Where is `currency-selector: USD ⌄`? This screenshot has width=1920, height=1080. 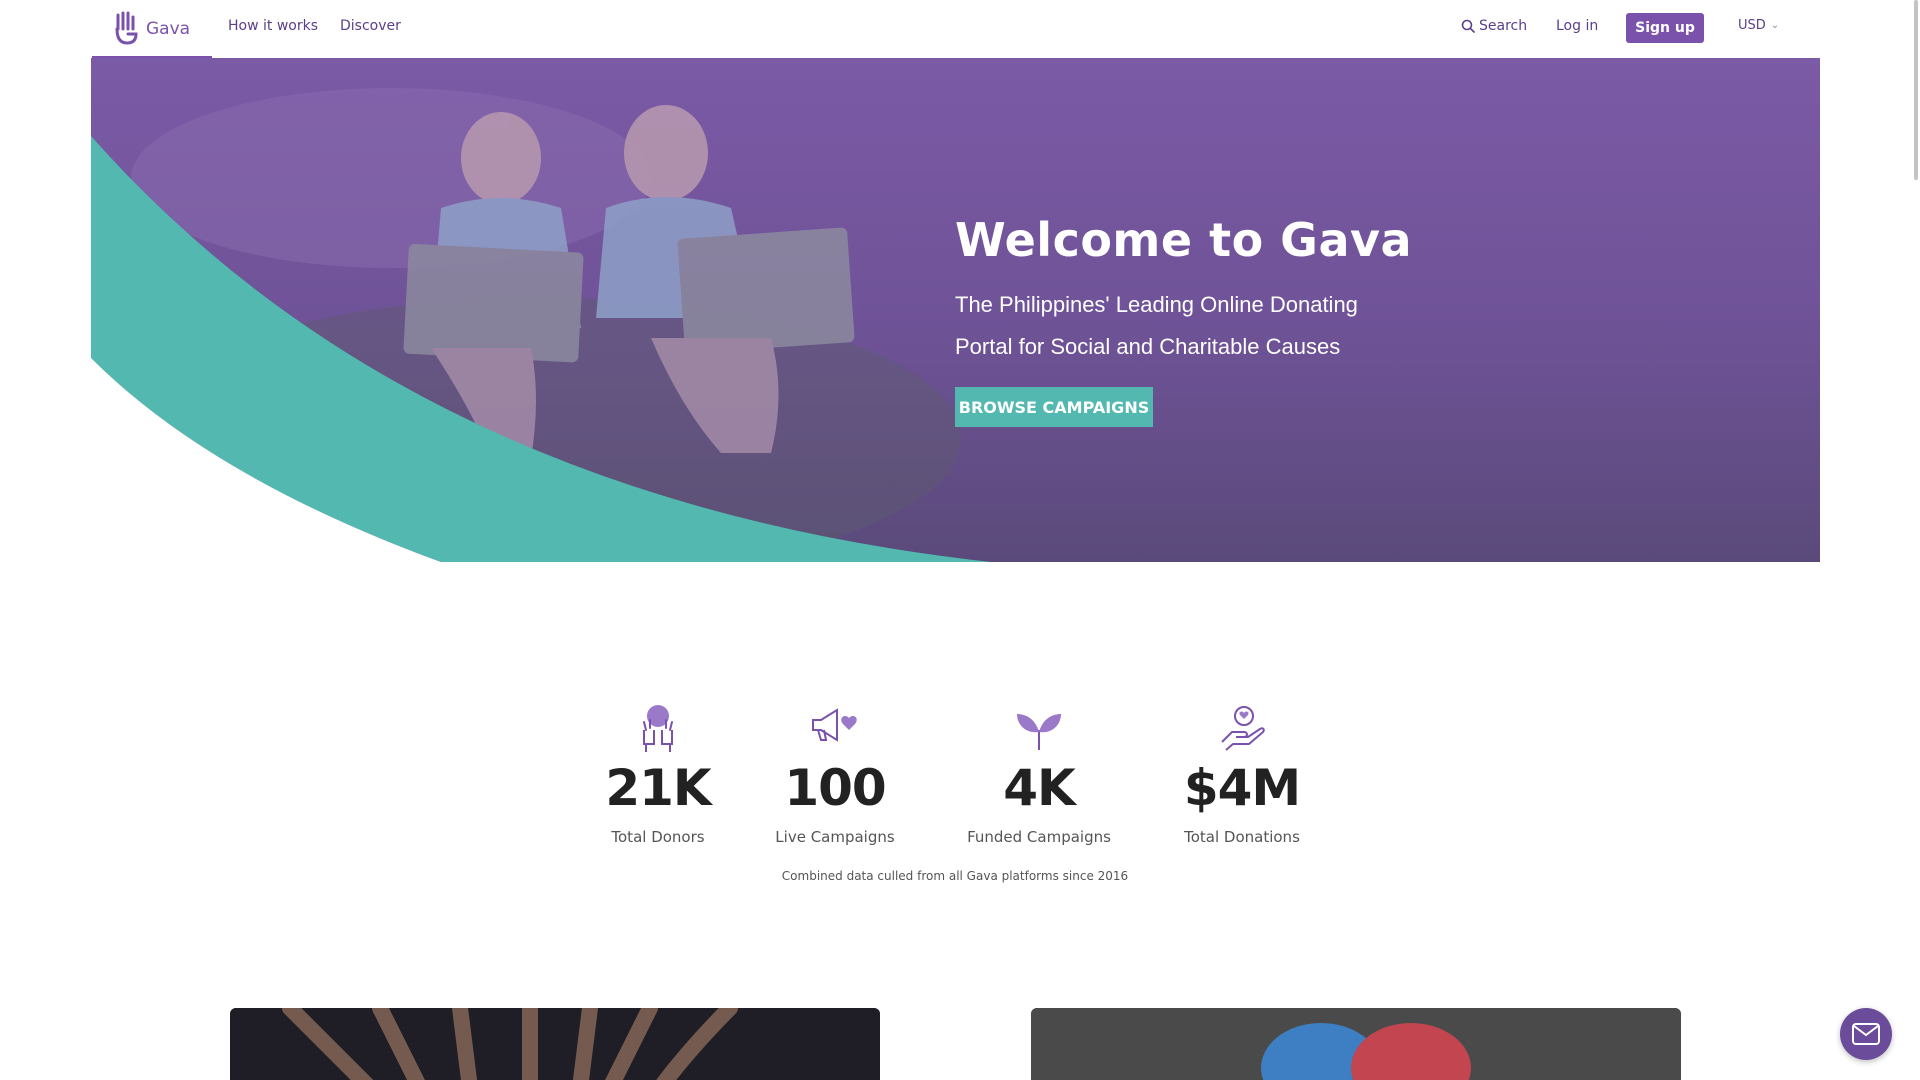 currency-selector: USD ⌄ is located at coordinates (1758, 25).